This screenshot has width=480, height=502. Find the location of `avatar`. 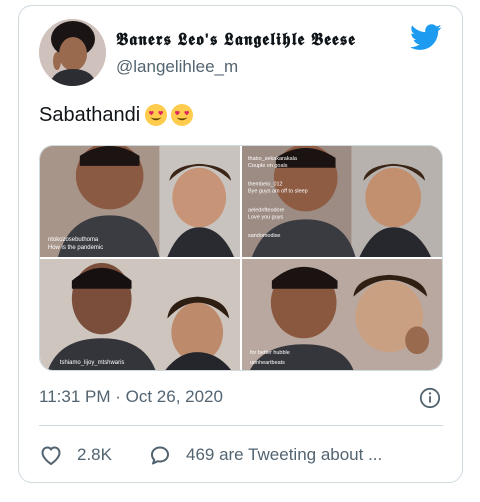

avatar is located at coordinates (72, 52).